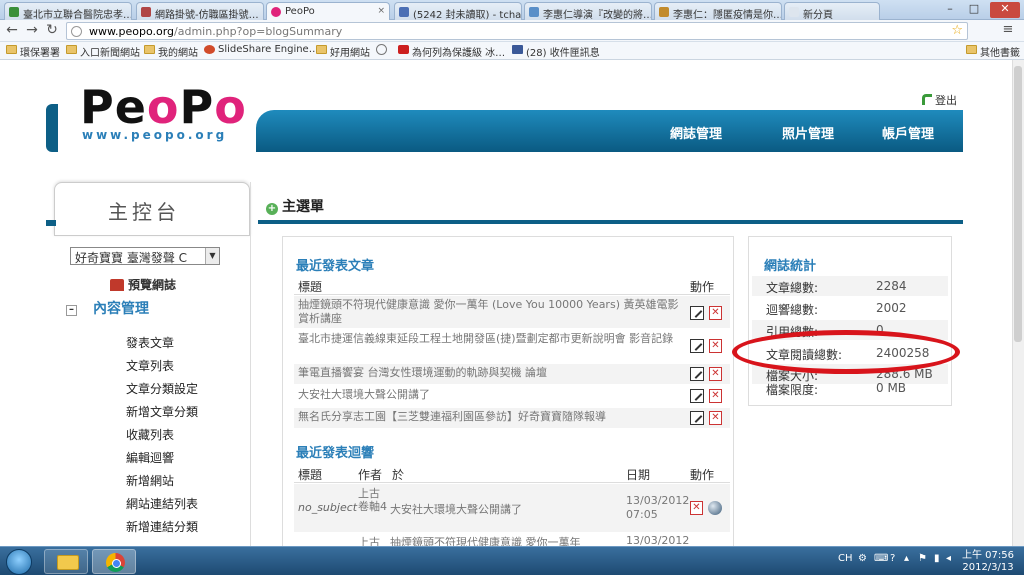 The height and width of the screenshot is (575, 1024). What do you see at coordinates (950, 10) in the screenshot?
I see `minimize-button: –` at bounding box center [950, 10].